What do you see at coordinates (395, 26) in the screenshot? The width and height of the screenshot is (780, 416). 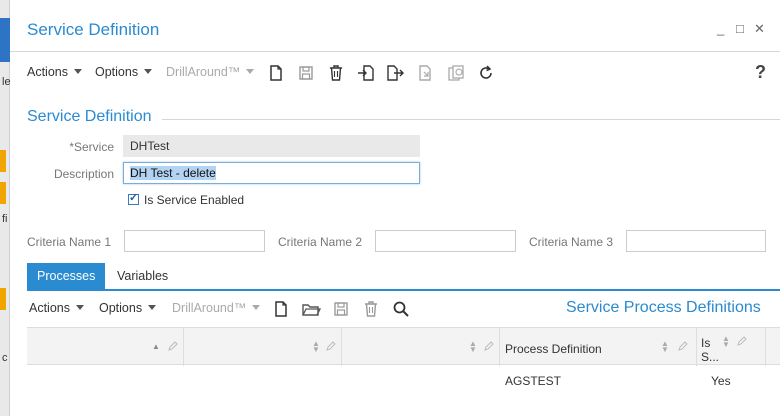 I see `window-title-bar: Service Definition _ □ ✕` at bounding box center [395, 26].